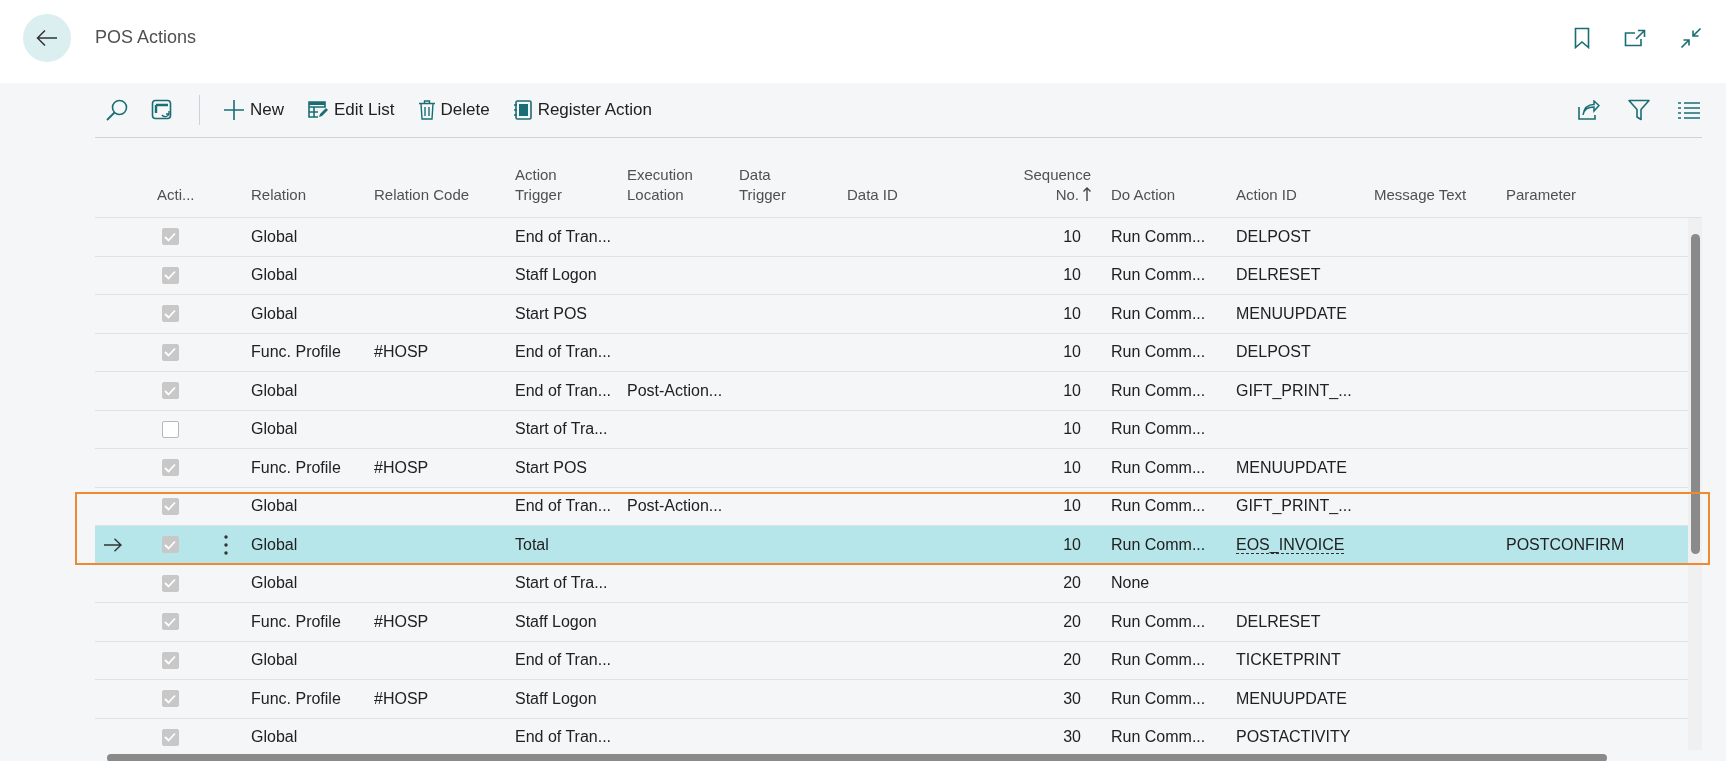 This screenshot has width=1726, height=761. I want to click on layout-icon, so click(162, 110).